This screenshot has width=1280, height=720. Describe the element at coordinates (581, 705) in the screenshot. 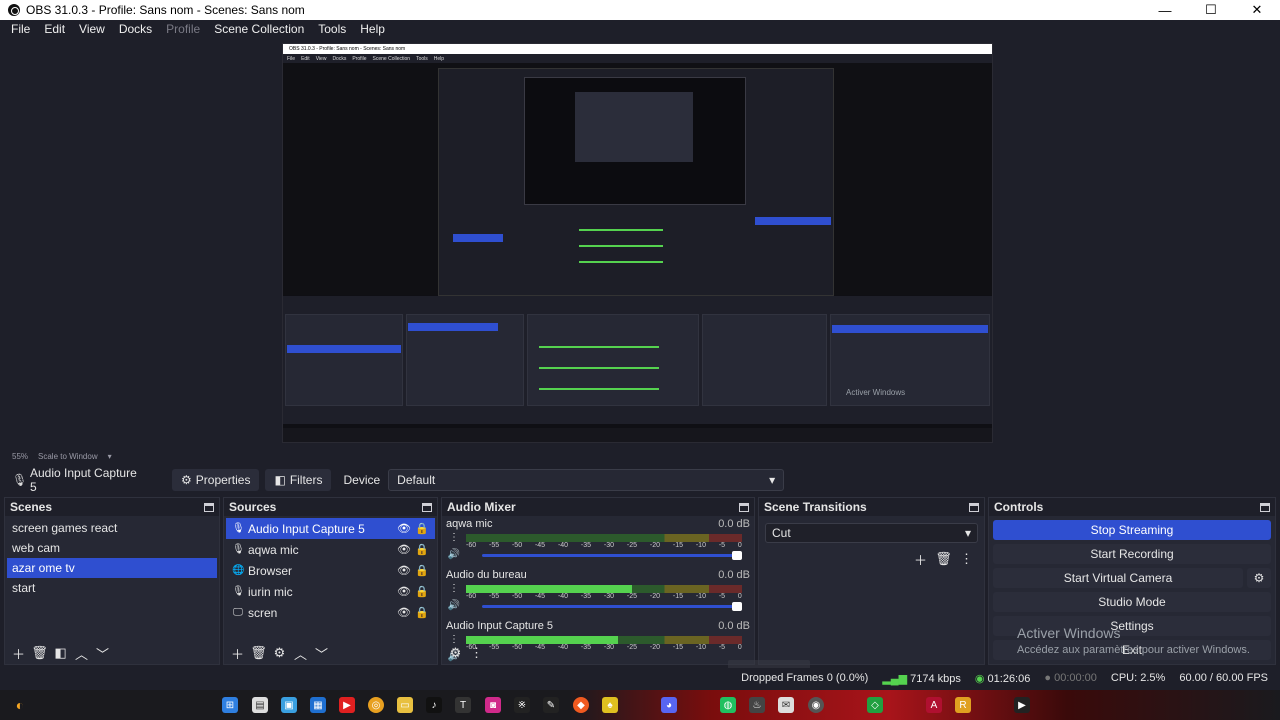

I see `brave-icon: ◆` at that location.